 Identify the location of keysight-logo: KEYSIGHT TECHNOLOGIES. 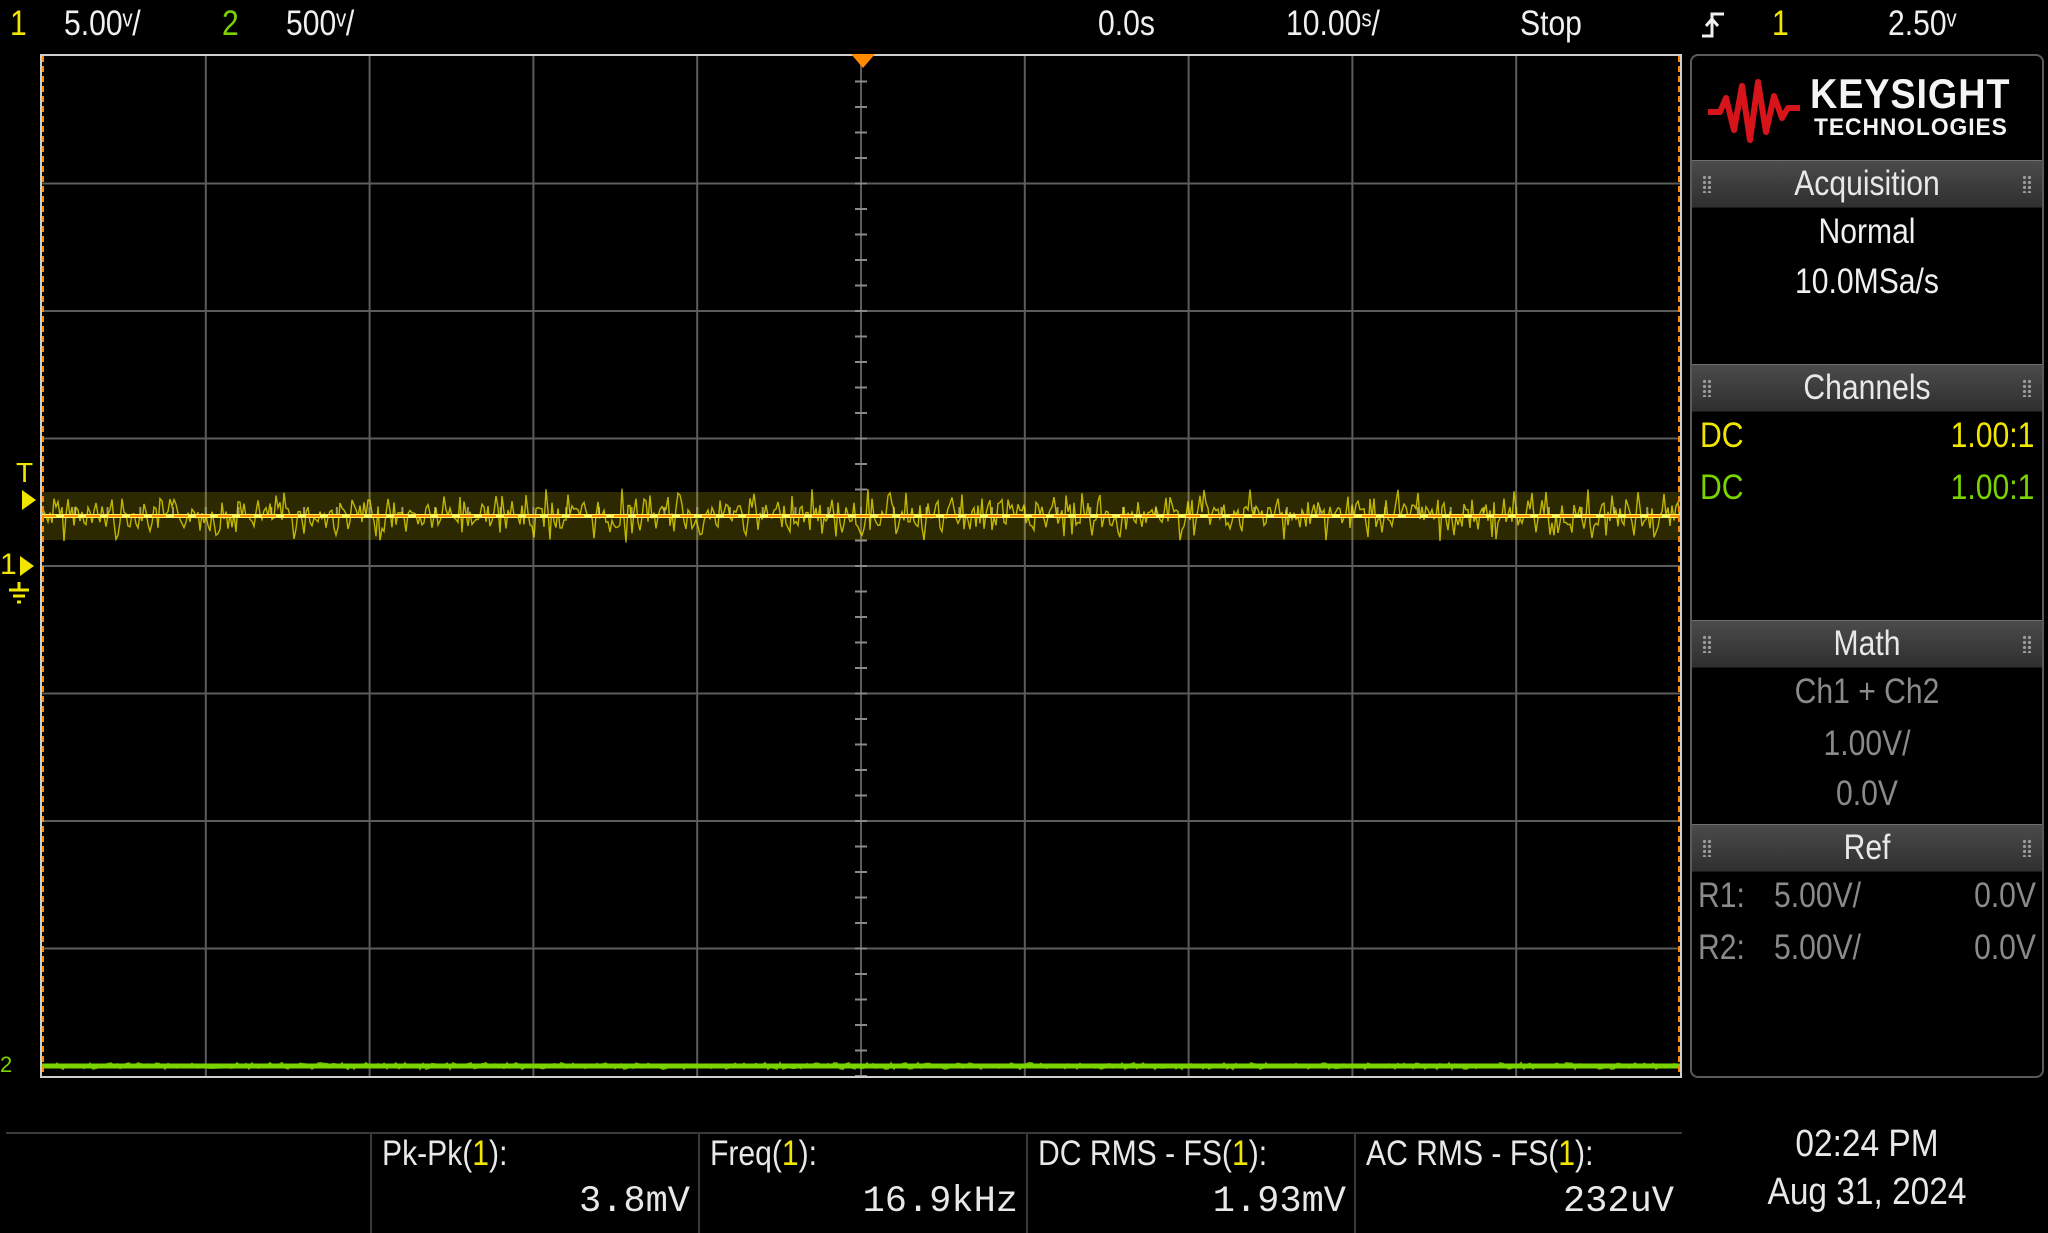
(1867, 108).